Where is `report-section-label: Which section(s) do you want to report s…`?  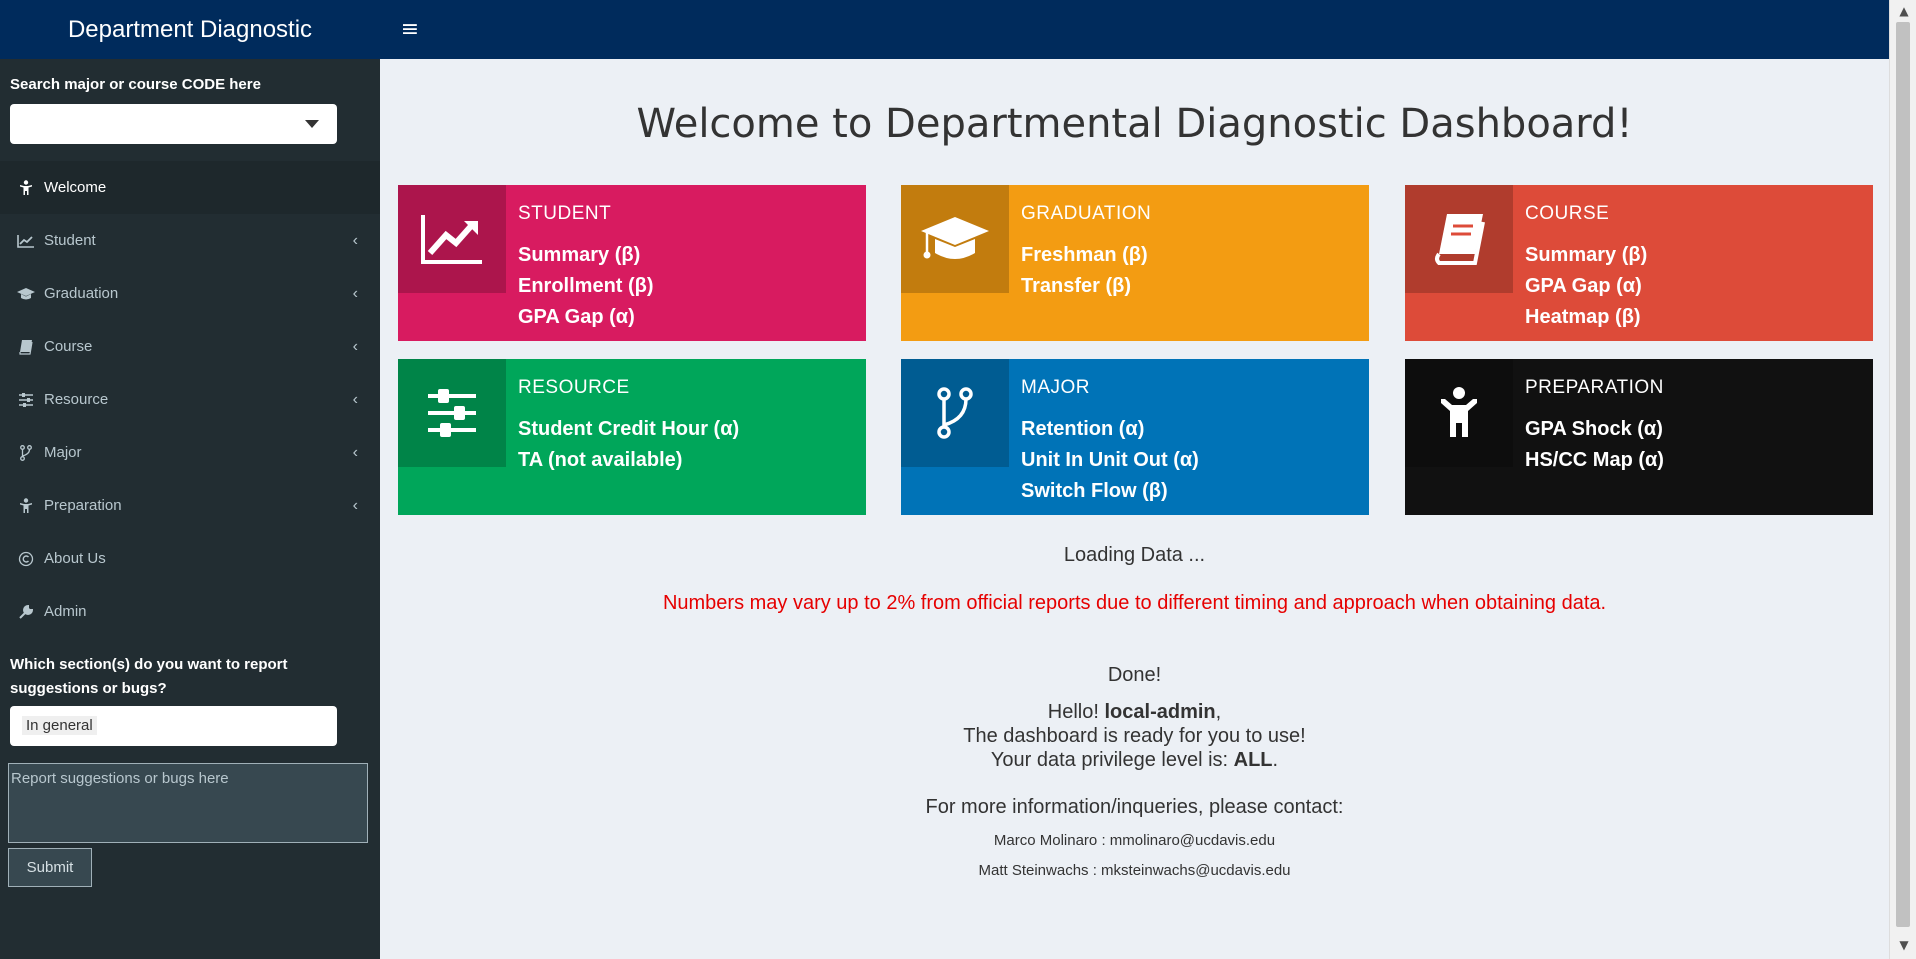
report-section-label: Which section(s) do you want to report s… is located at coordinates (149, 676).